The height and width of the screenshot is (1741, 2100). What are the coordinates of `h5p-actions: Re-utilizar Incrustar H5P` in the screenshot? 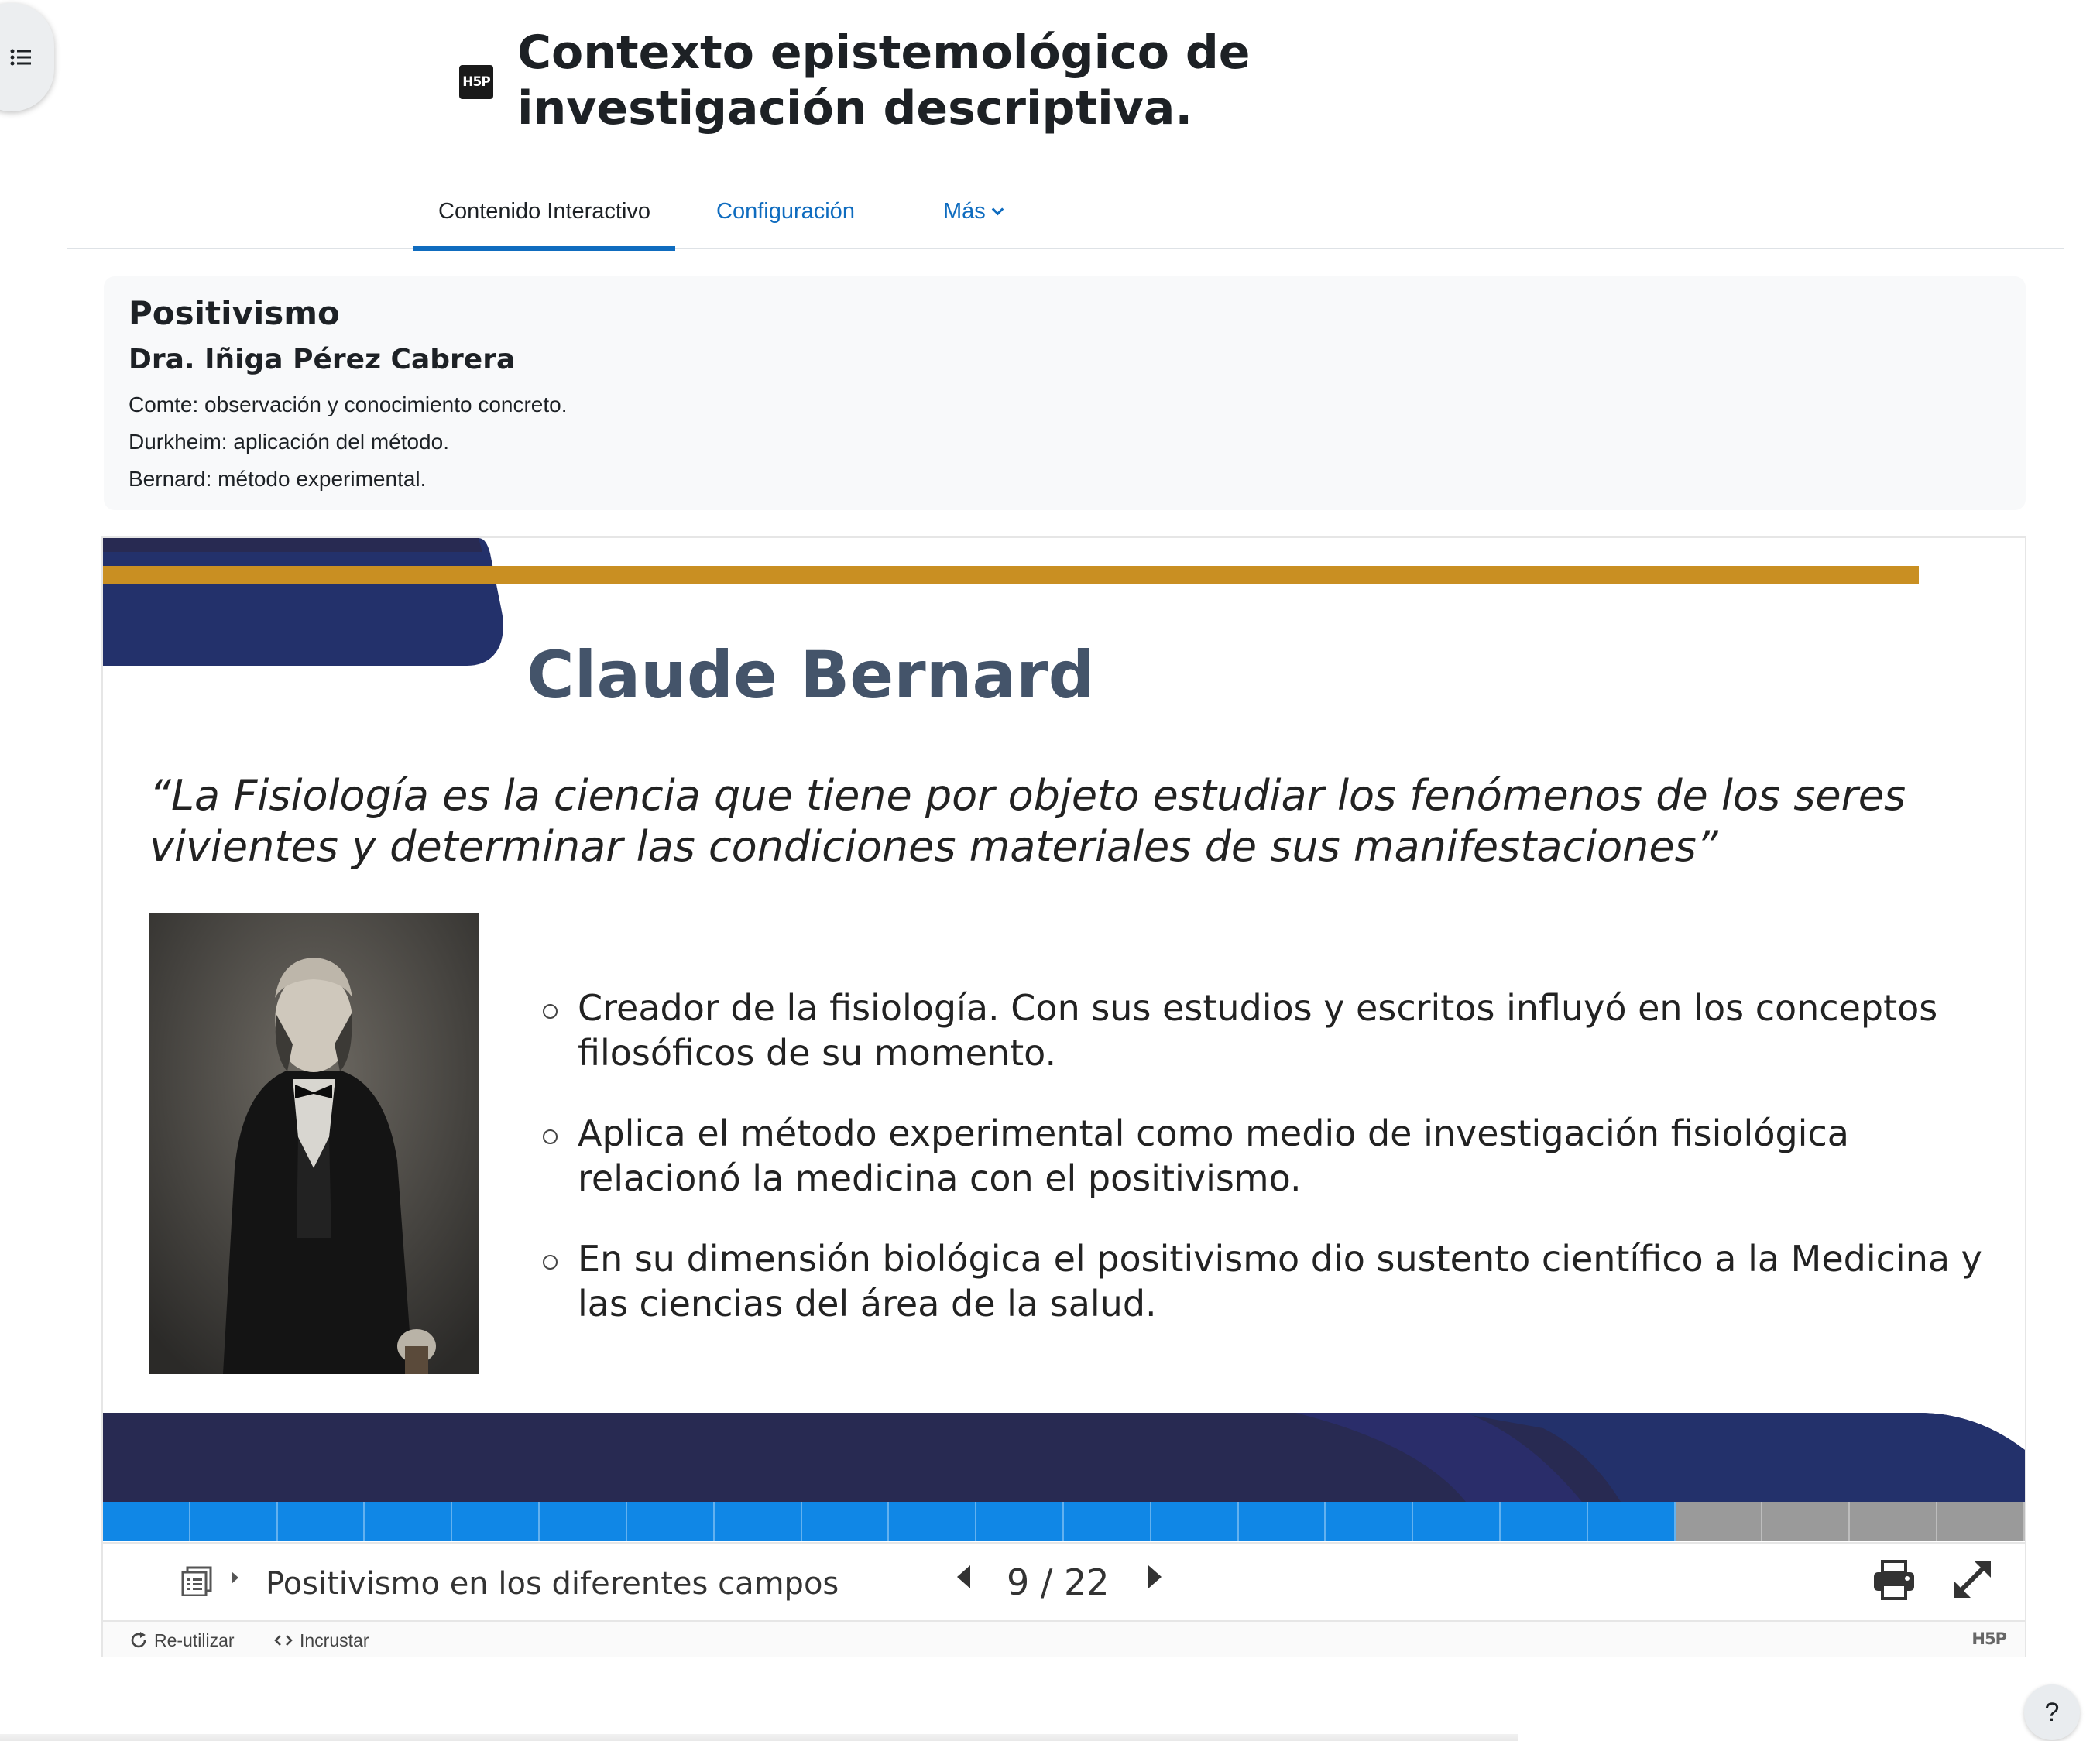 It's located at (1064, 1638).